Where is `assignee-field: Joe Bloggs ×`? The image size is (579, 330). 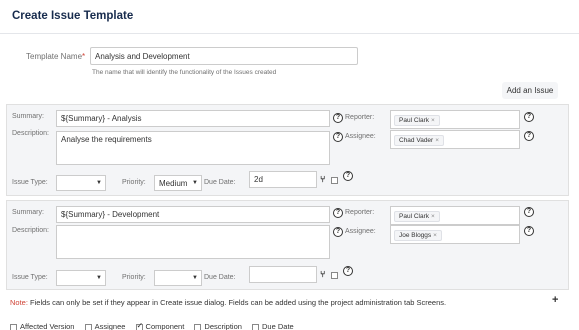 assignee-field: Joe Bloggs × is located at coordinates (455, 234).